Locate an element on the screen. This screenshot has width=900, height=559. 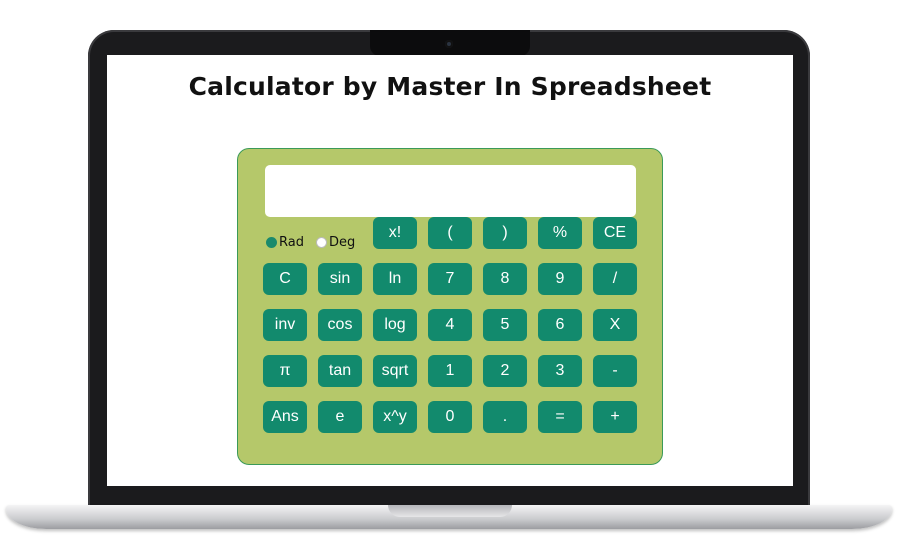
key-pi: π is located at coordinates (285, 371).